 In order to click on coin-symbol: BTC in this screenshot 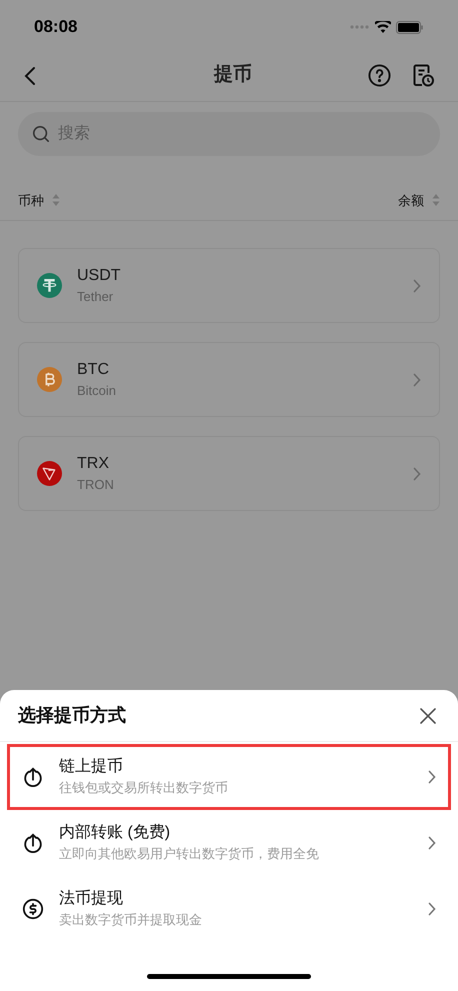, I will do `click(93, 370)`.